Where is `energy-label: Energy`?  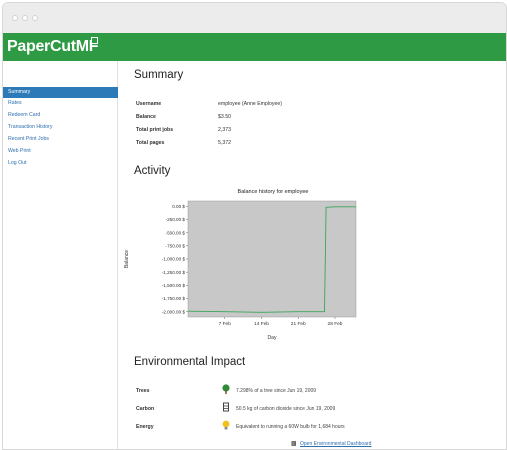 energy-label: Energy is located at coordinates (145, 427).